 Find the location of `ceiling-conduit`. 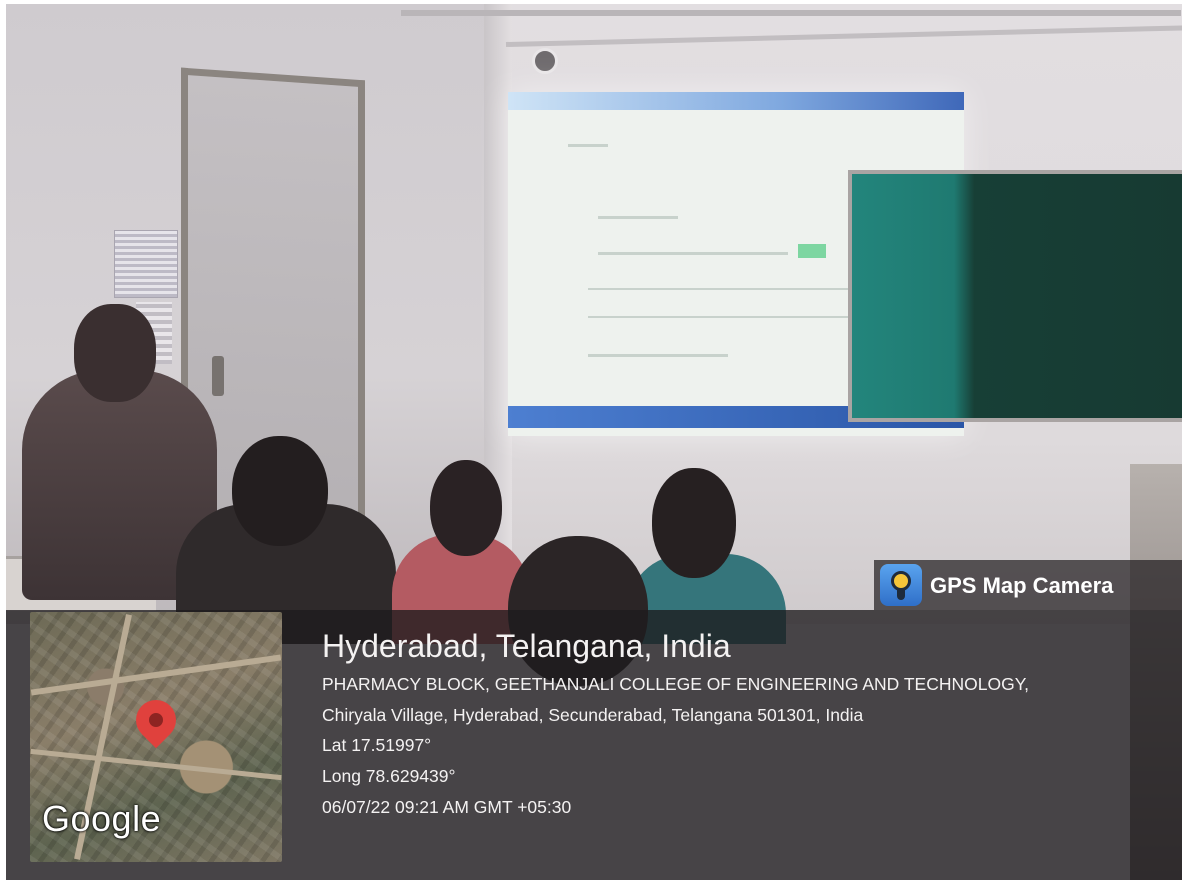

ceiling-conduit is located at coordinates (791, 13).